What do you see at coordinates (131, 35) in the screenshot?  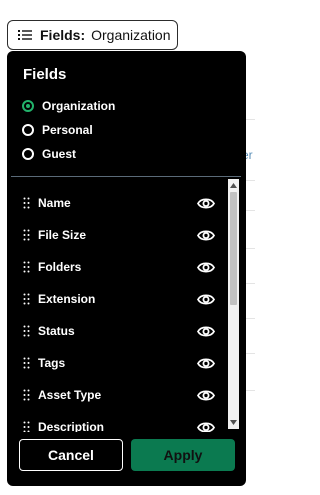 I see `fields-button-value: Organization` at bounding box center [131, 35].